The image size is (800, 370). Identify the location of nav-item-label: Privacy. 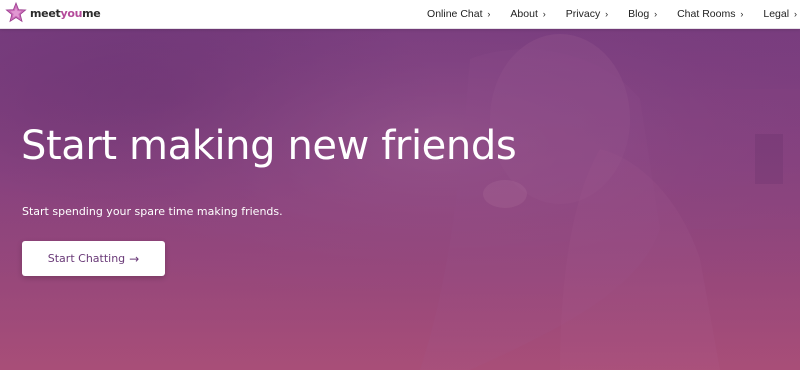
(583, 14).